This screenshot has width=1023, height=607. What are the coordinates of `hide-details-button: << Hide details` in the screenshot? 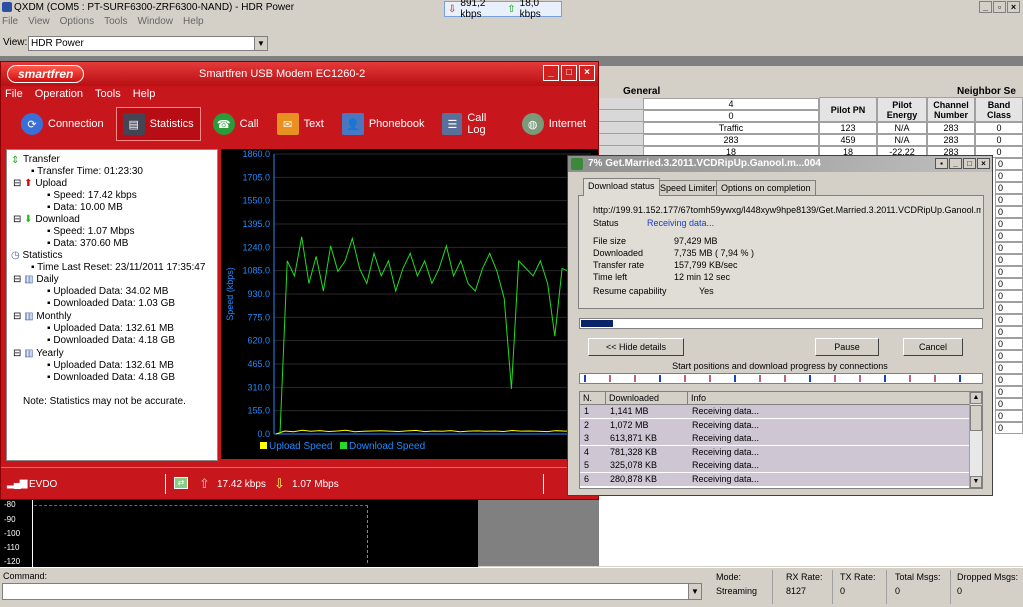 It's located at (636, 347).